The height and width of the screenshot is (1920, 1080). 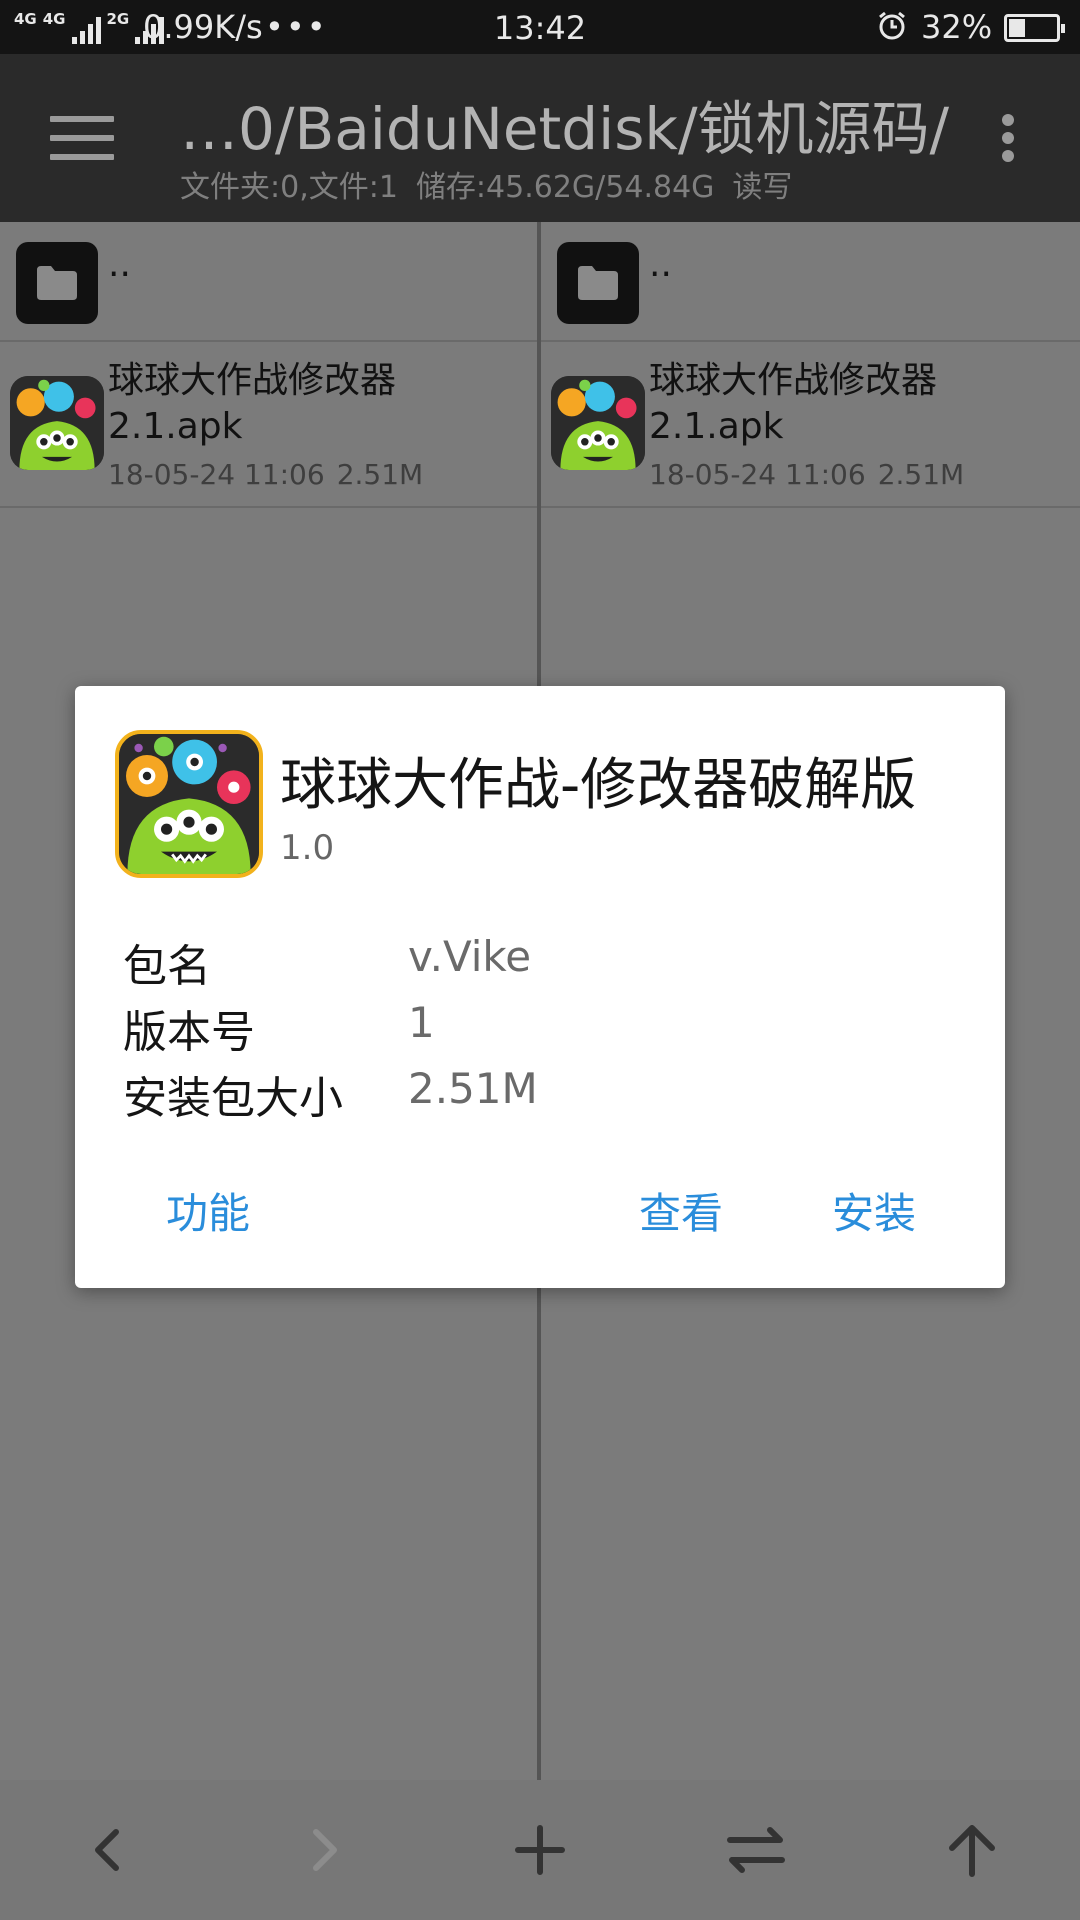 I want to click on install-button: 安装, so click(x=874, y=1210).